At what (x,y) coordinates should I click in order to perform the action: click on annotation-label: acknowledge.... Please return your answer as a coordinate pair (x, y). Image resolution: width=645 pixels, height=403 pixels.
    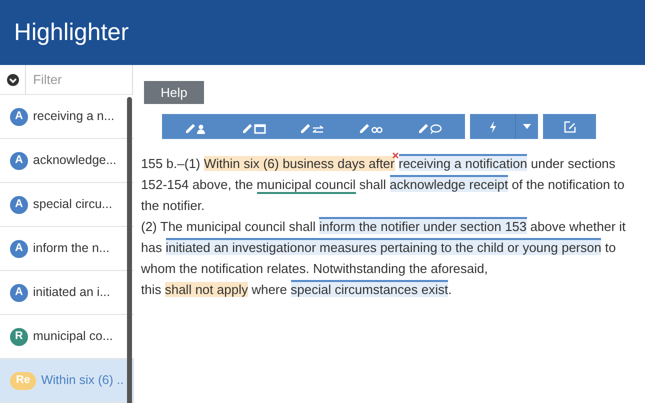
    Looking at the image, I should click on (74, 161).